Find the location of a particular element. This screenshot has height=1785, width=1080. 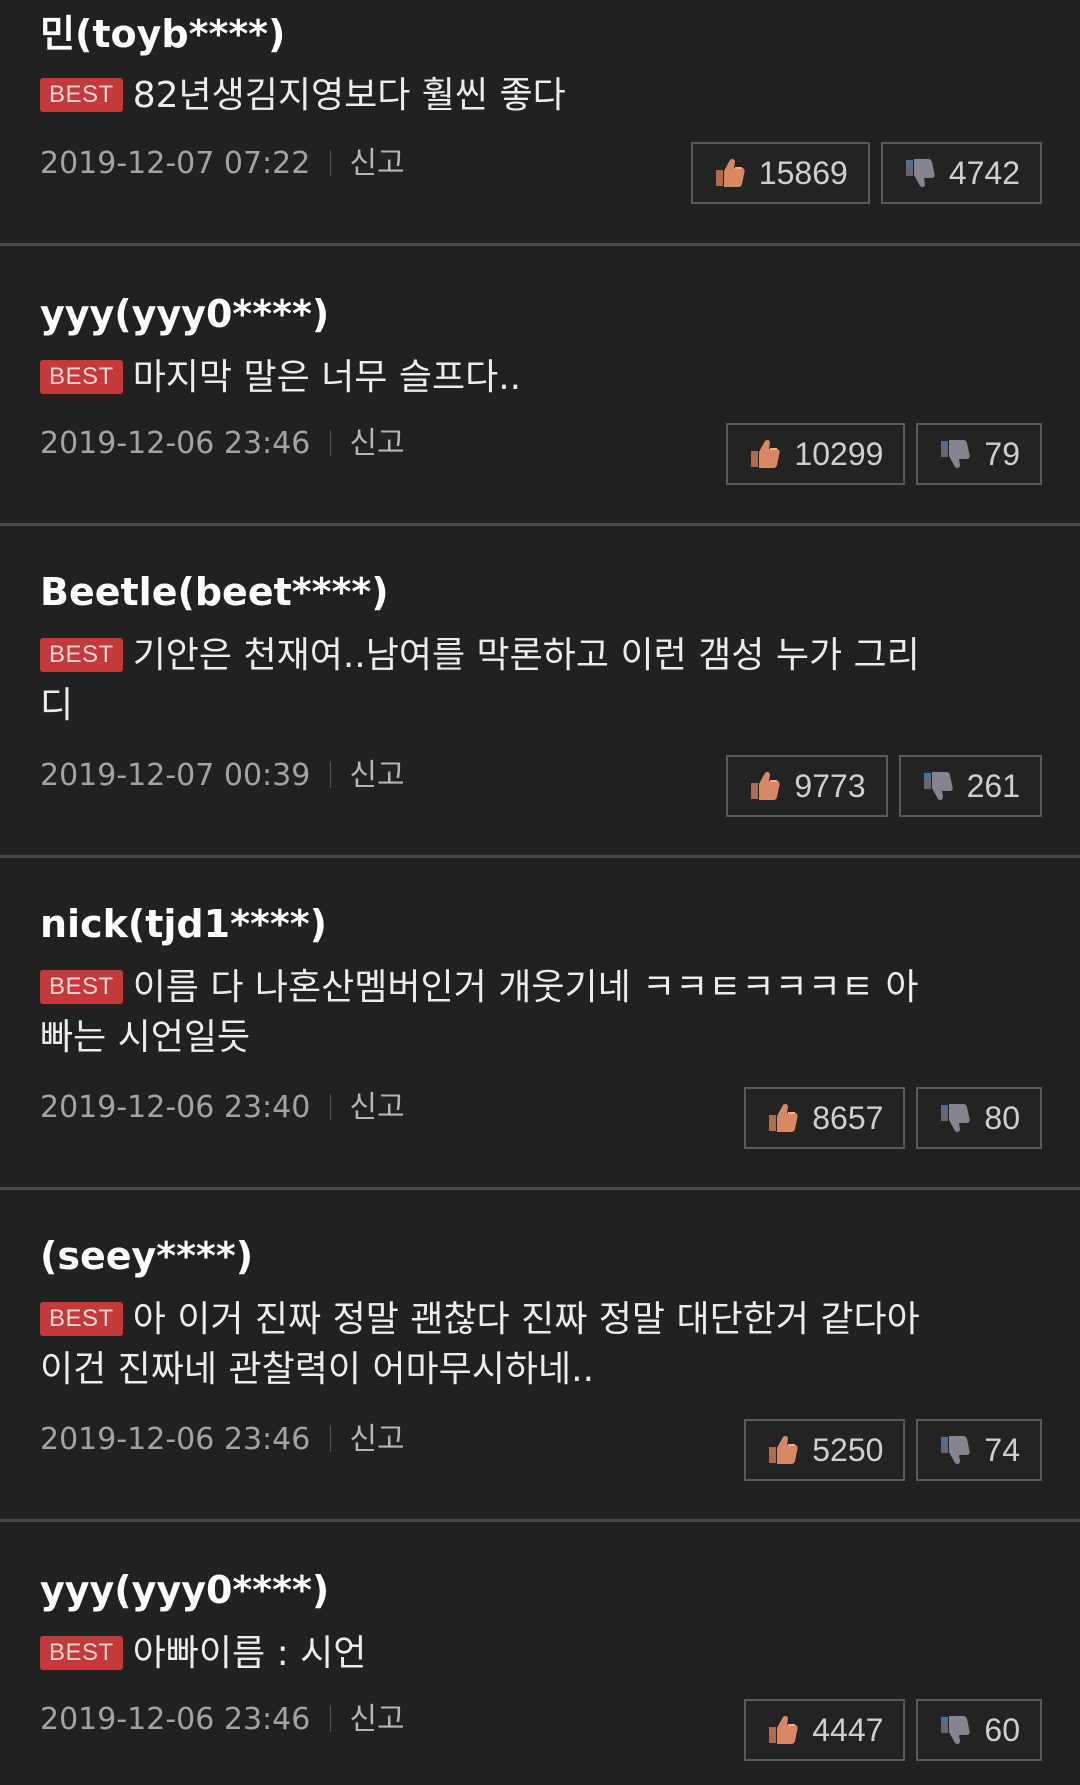

comment-username: Beetle(beet****) is located at coordinates (214, 592).